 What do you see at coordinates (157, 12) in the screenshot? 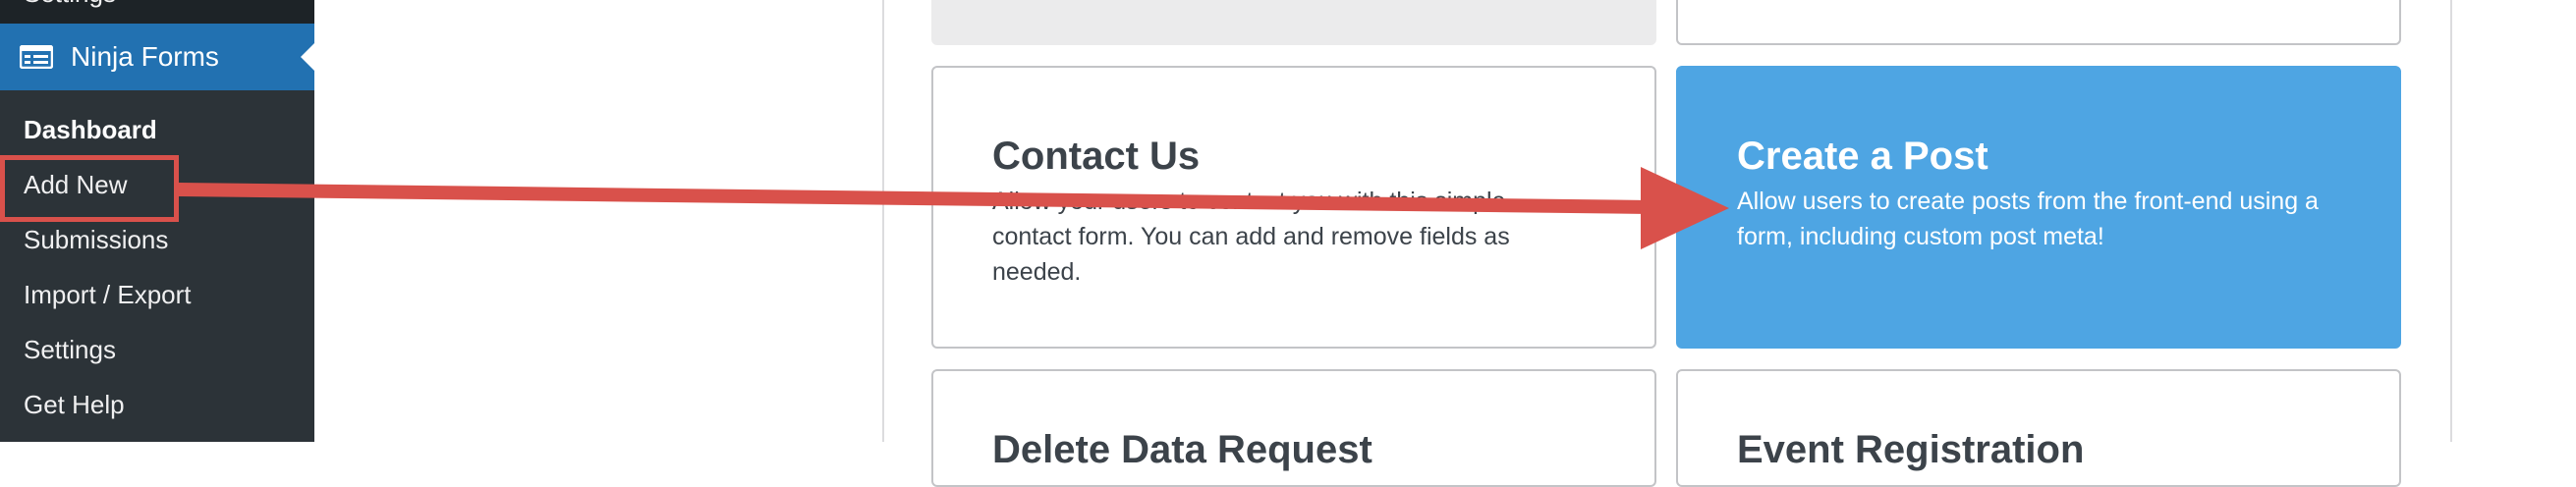
I see `sidebar-prev-item: Settings` at bounding box center [157, 12].